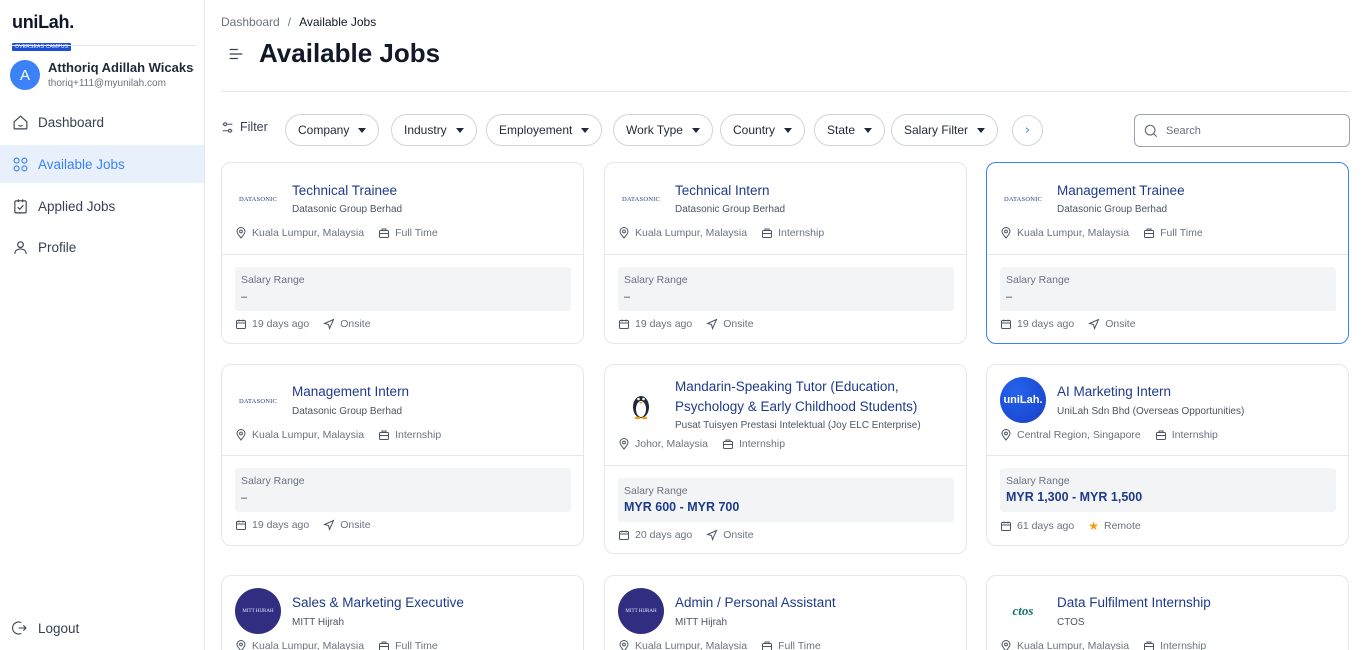  I want to click on company-logo: ctos, so click(1023, 611).